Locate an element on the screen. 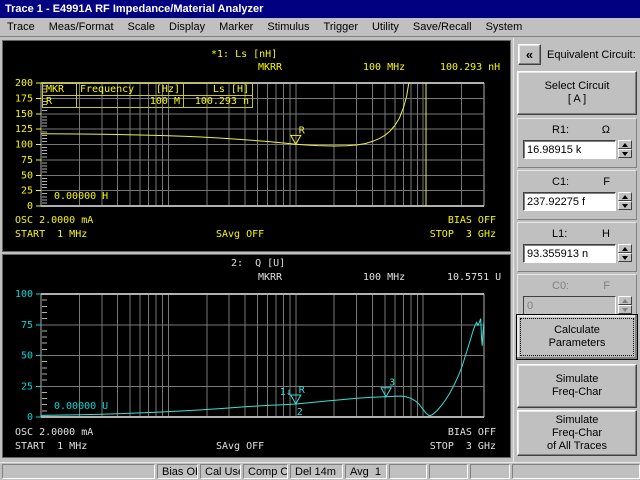  ls-marker-mode: MKRR is located at coordinates (270, 67).